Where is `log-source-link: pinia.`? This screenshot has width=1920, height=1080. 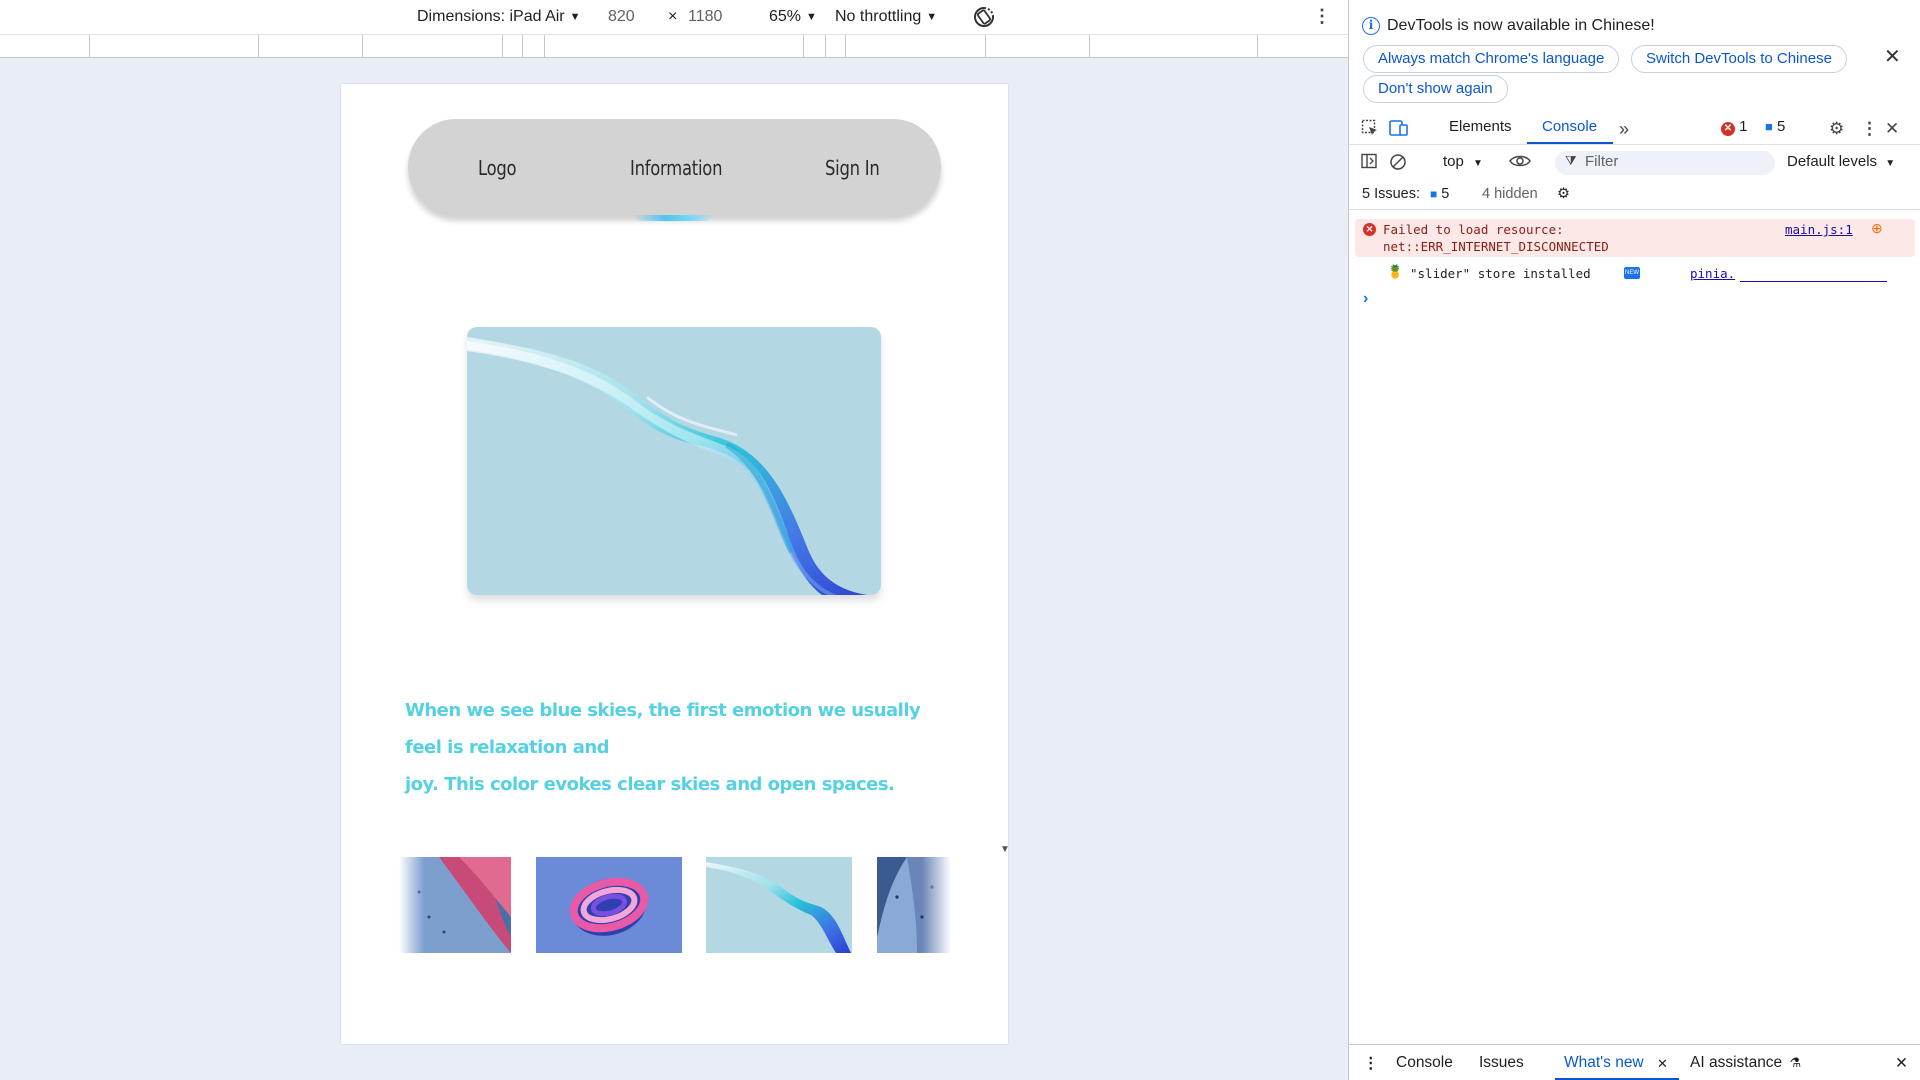 log-source-link: pinia. is located at coordinates (1712, 273).